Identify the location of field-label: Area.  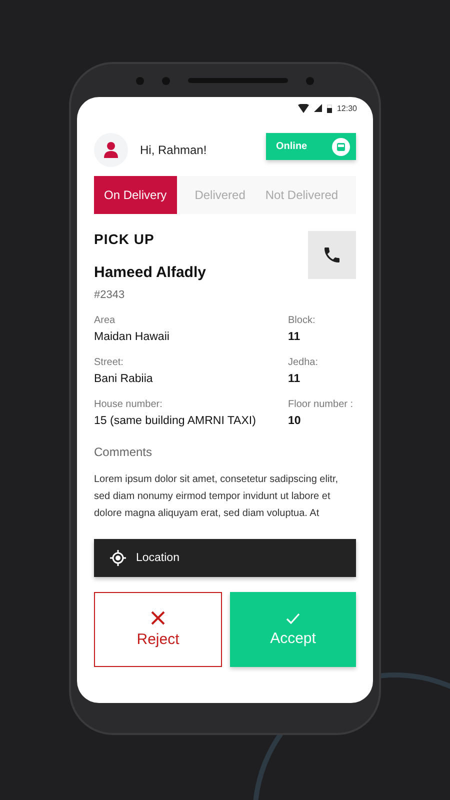
(105, 321).